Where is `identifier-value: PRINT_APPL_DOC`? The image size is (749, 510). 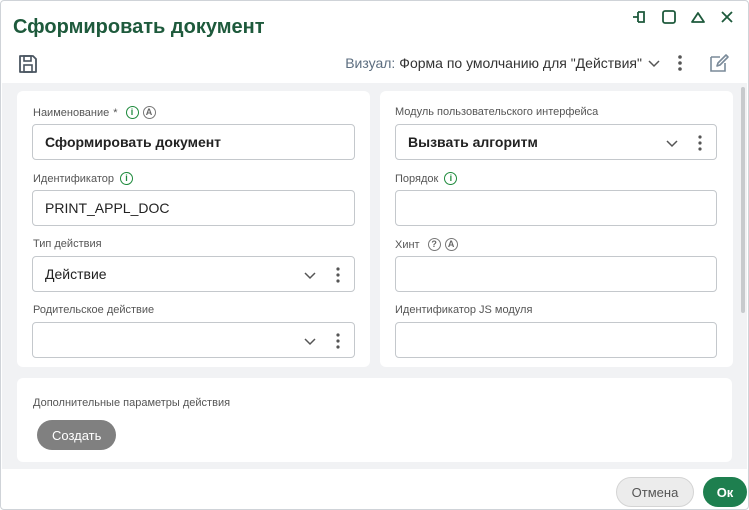 identifier-value: PRINT_APPL_DOC is located at coordinates (107, 208).